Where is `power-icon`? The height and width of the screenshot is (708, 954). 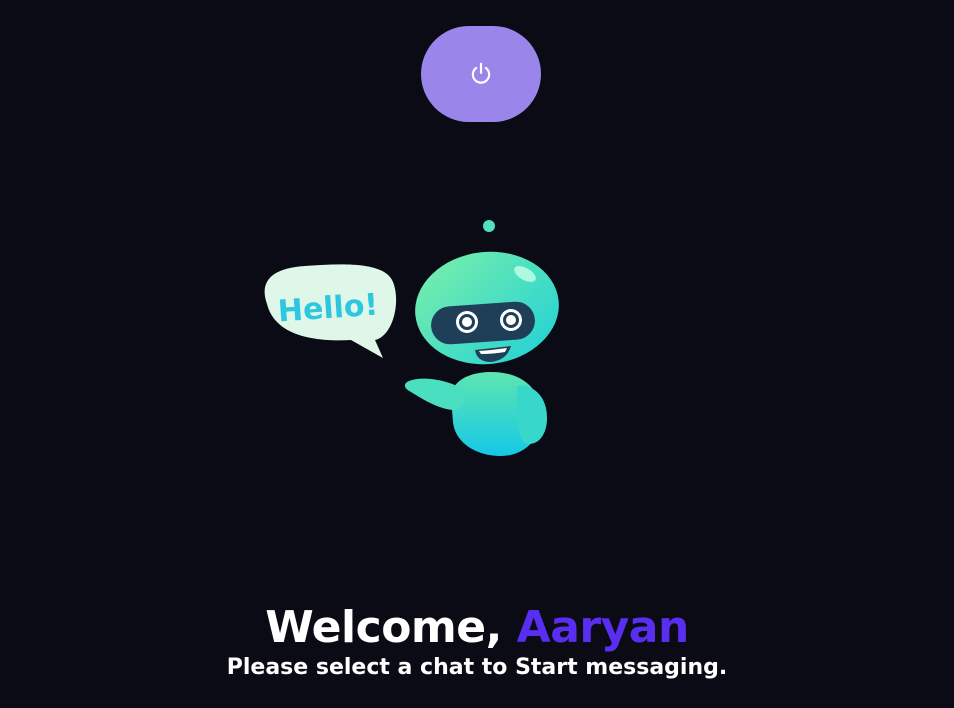 power-icon is located at coordinates (481, 73).